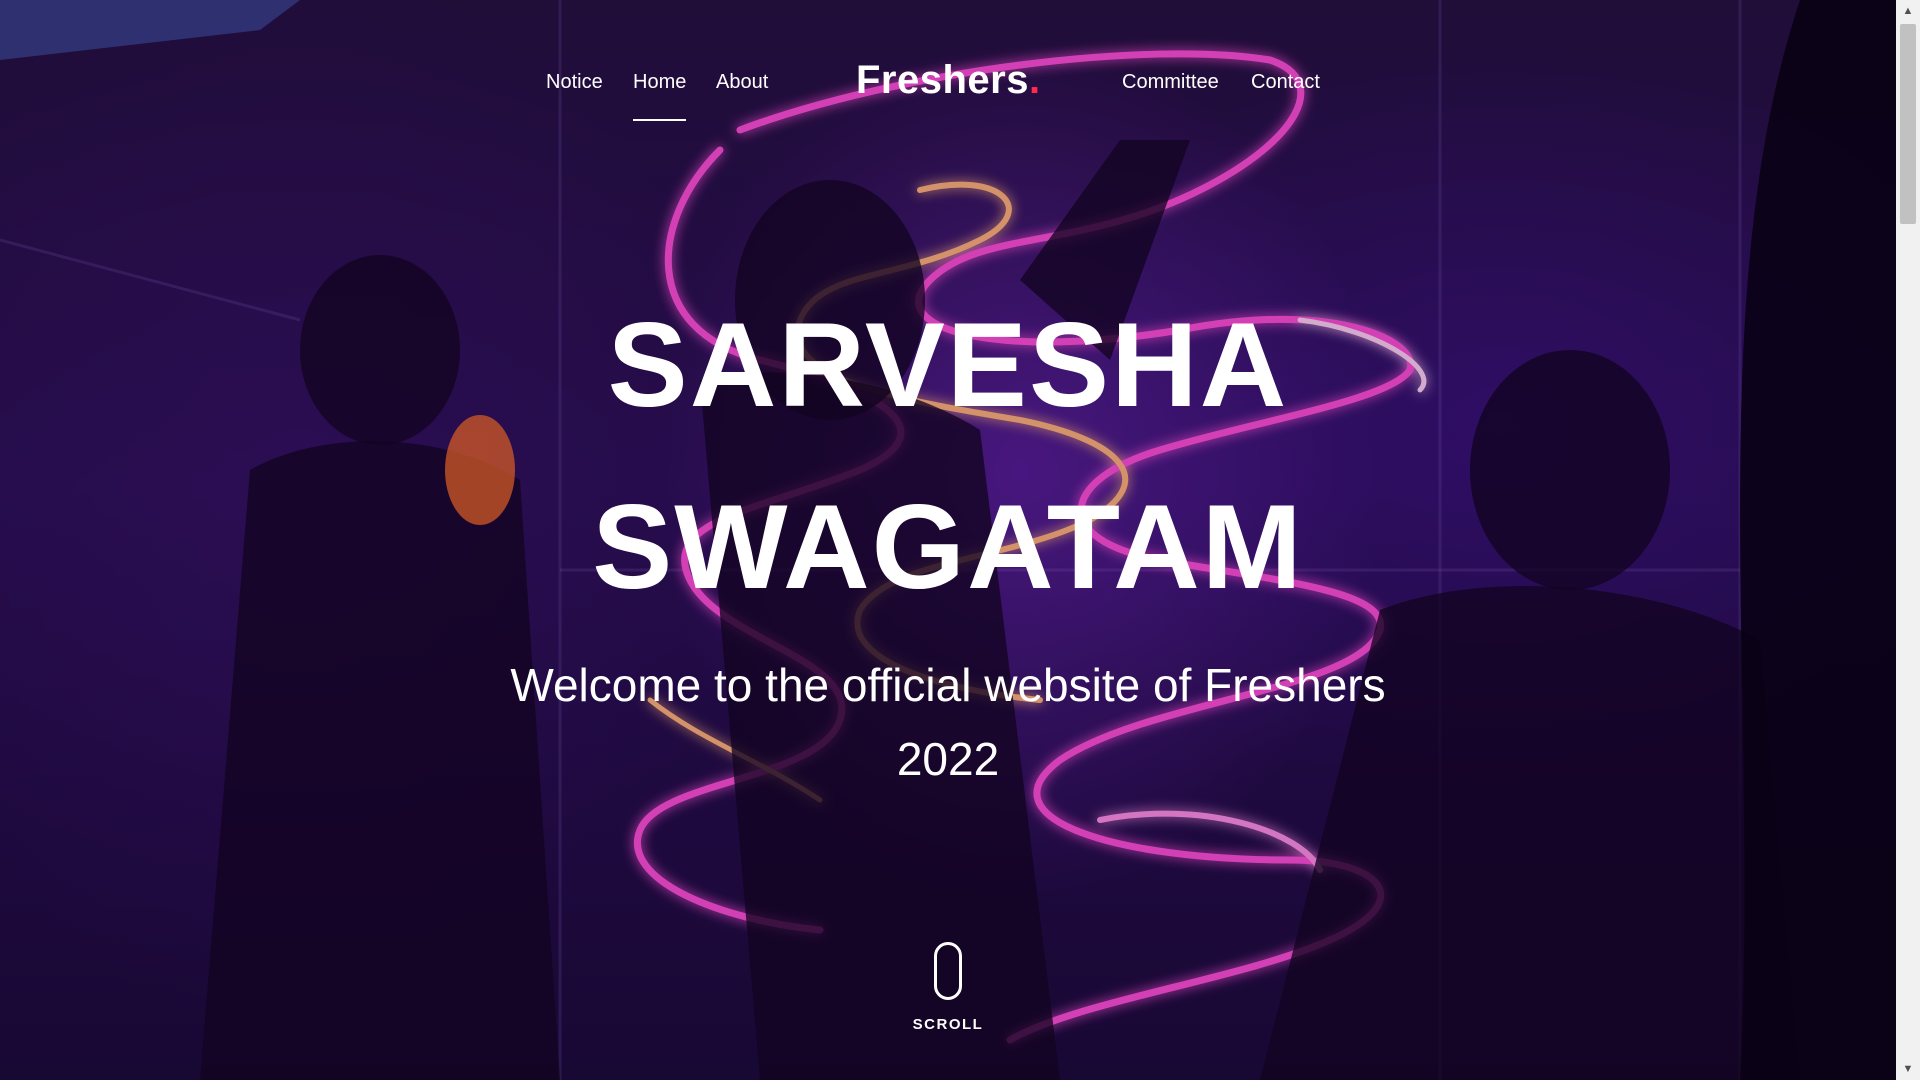 This screenshot has width=1920, height=1080. What do you see at coordinates (948, 547) in the screenshot?
I see `hero-title-line2: SWAGATAM` at bounding box center [948, 547].